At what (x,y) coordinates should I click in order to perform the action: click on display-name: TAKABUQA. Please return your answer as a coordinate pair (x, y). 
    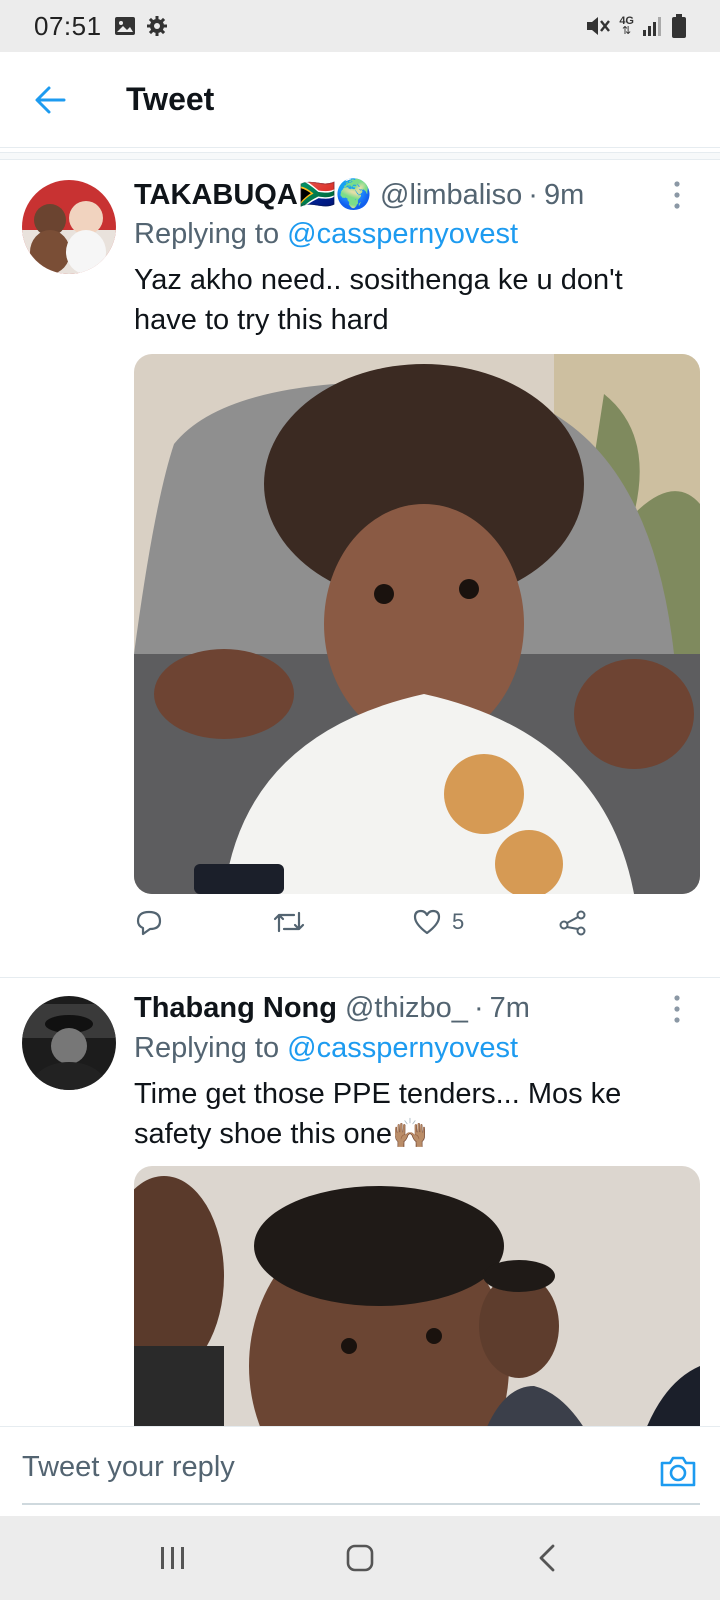
    Looking at the image, I should click on (216, 195).